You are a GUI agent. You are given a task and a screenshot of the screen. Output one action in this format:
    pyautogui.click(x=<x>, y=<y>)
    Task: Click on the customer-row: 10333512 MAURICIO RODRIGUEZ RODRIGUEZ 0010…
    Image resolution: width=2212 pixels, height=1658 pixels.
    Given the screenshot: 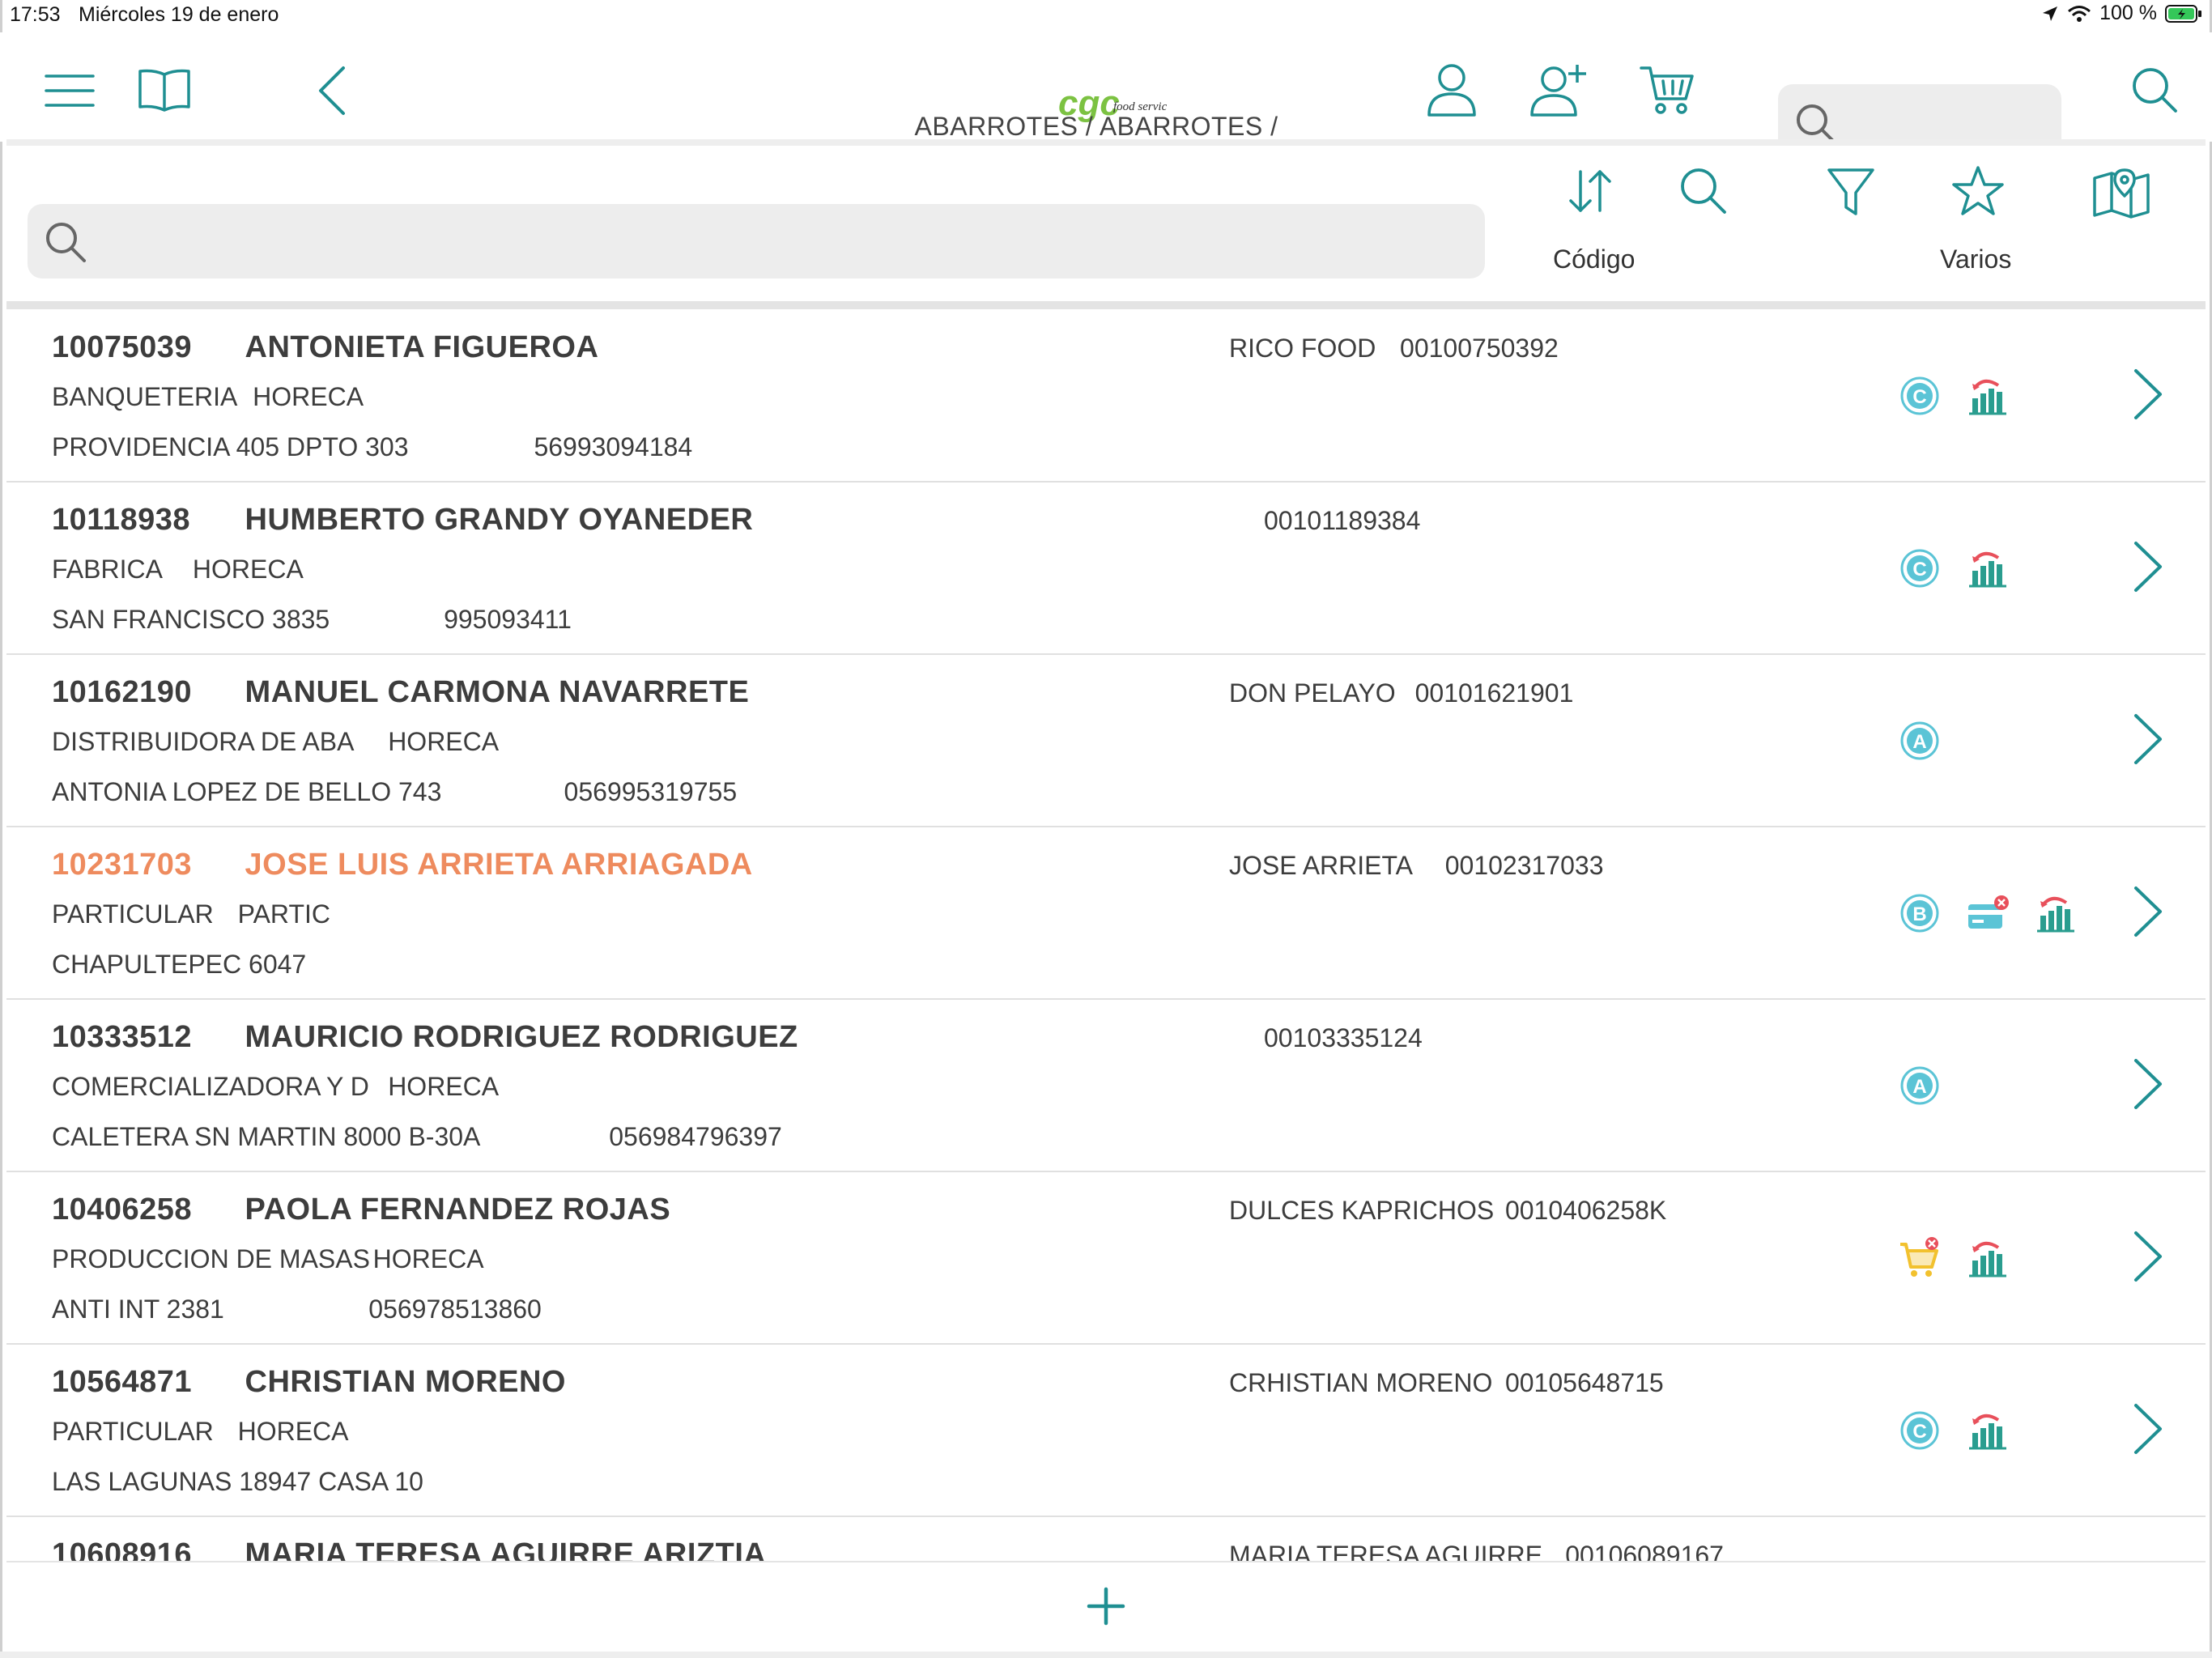 What is the action you would take?
    pyautogui.click(x=1106, y=1085)
    